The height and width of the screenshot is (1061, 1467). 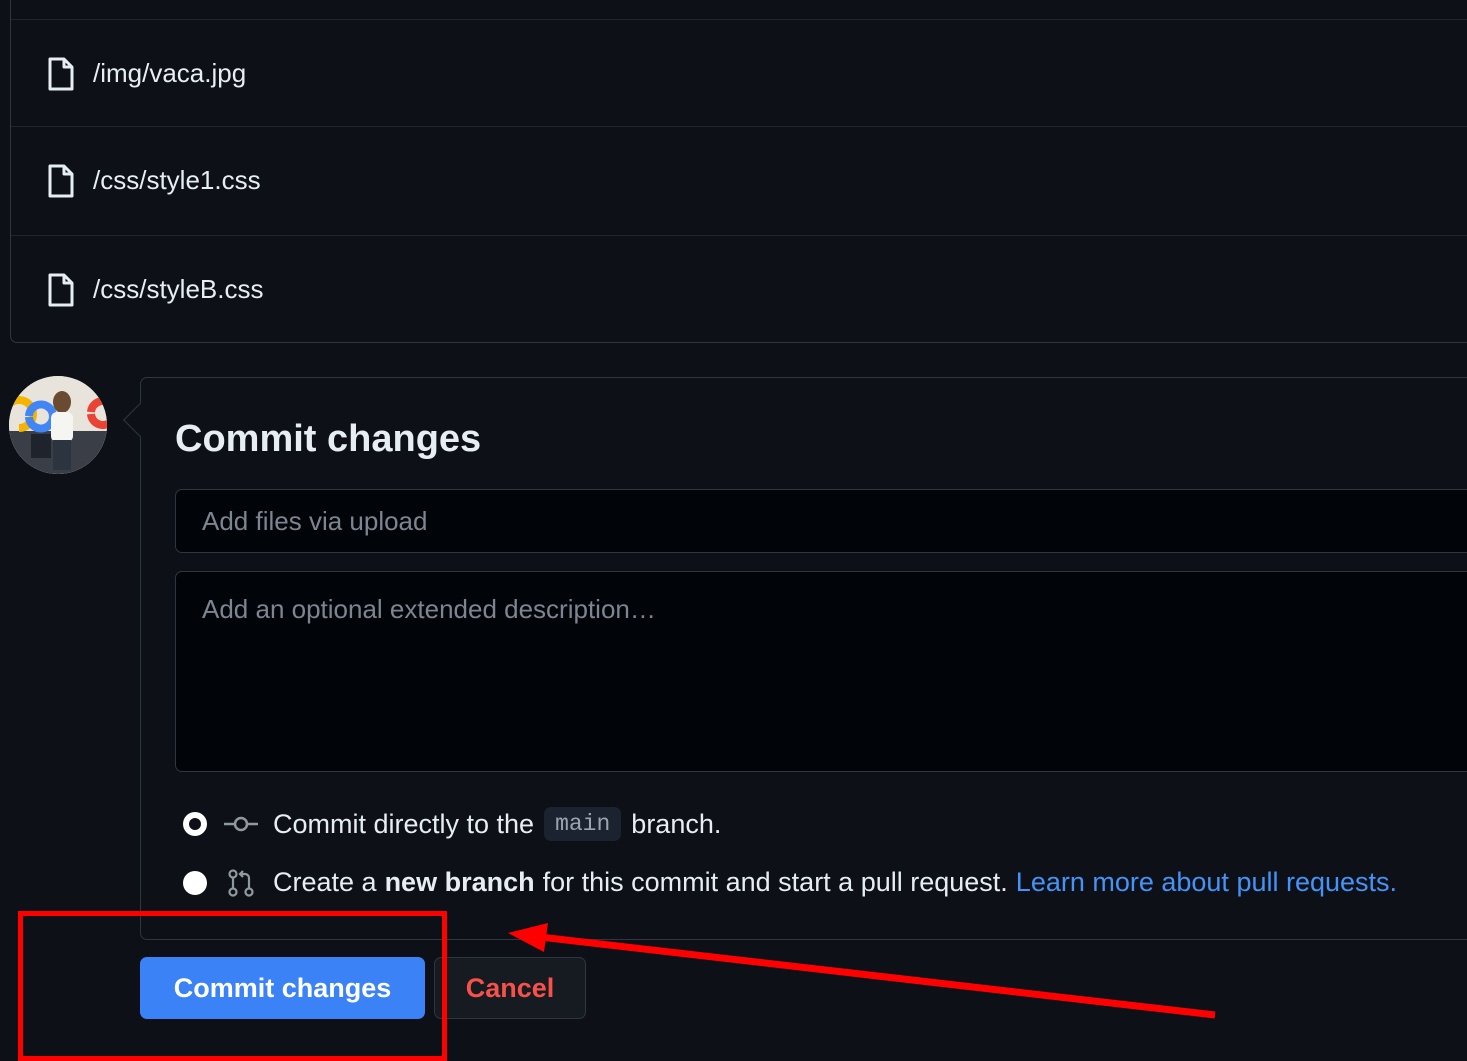 What do you see at coordinates (195, 824) in the screenshot?
I see `commit-direct-radio` at bounding box center [195, 824].